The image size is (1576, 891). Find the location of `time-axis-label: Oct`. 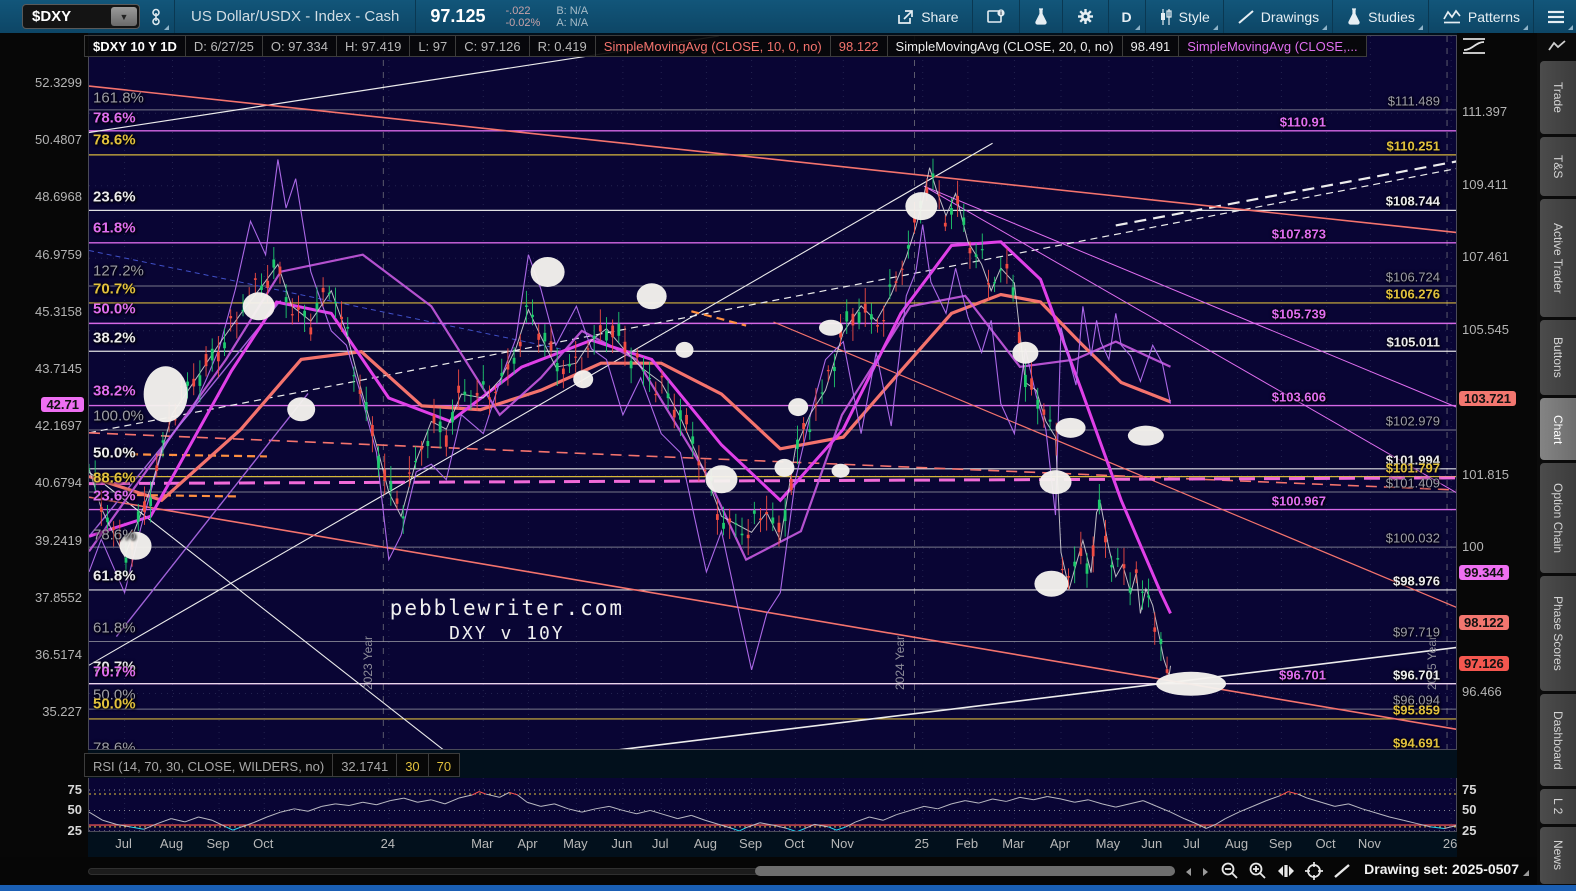

time-axis-label: Oct is located at coordinates (1325, 843).